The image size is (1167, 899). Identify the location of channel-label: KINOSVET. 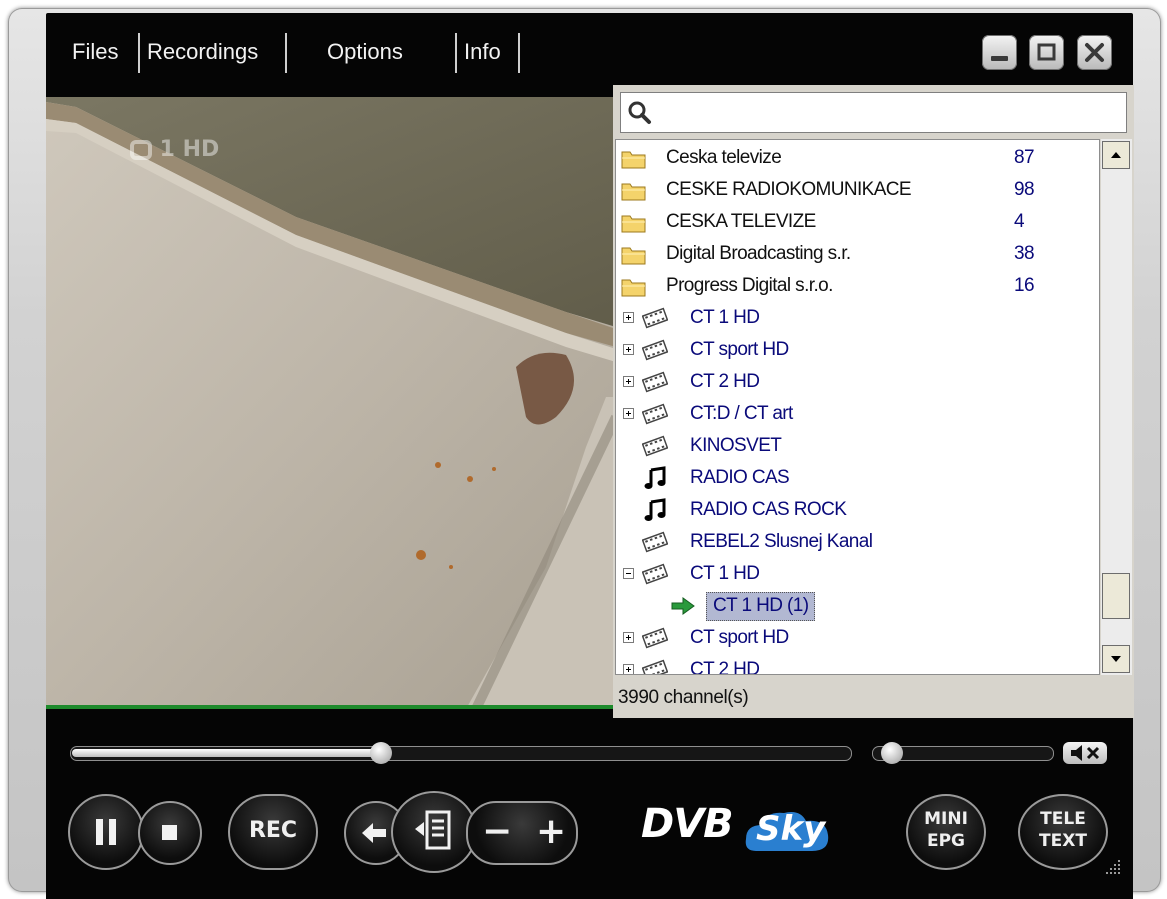
(736, 445).